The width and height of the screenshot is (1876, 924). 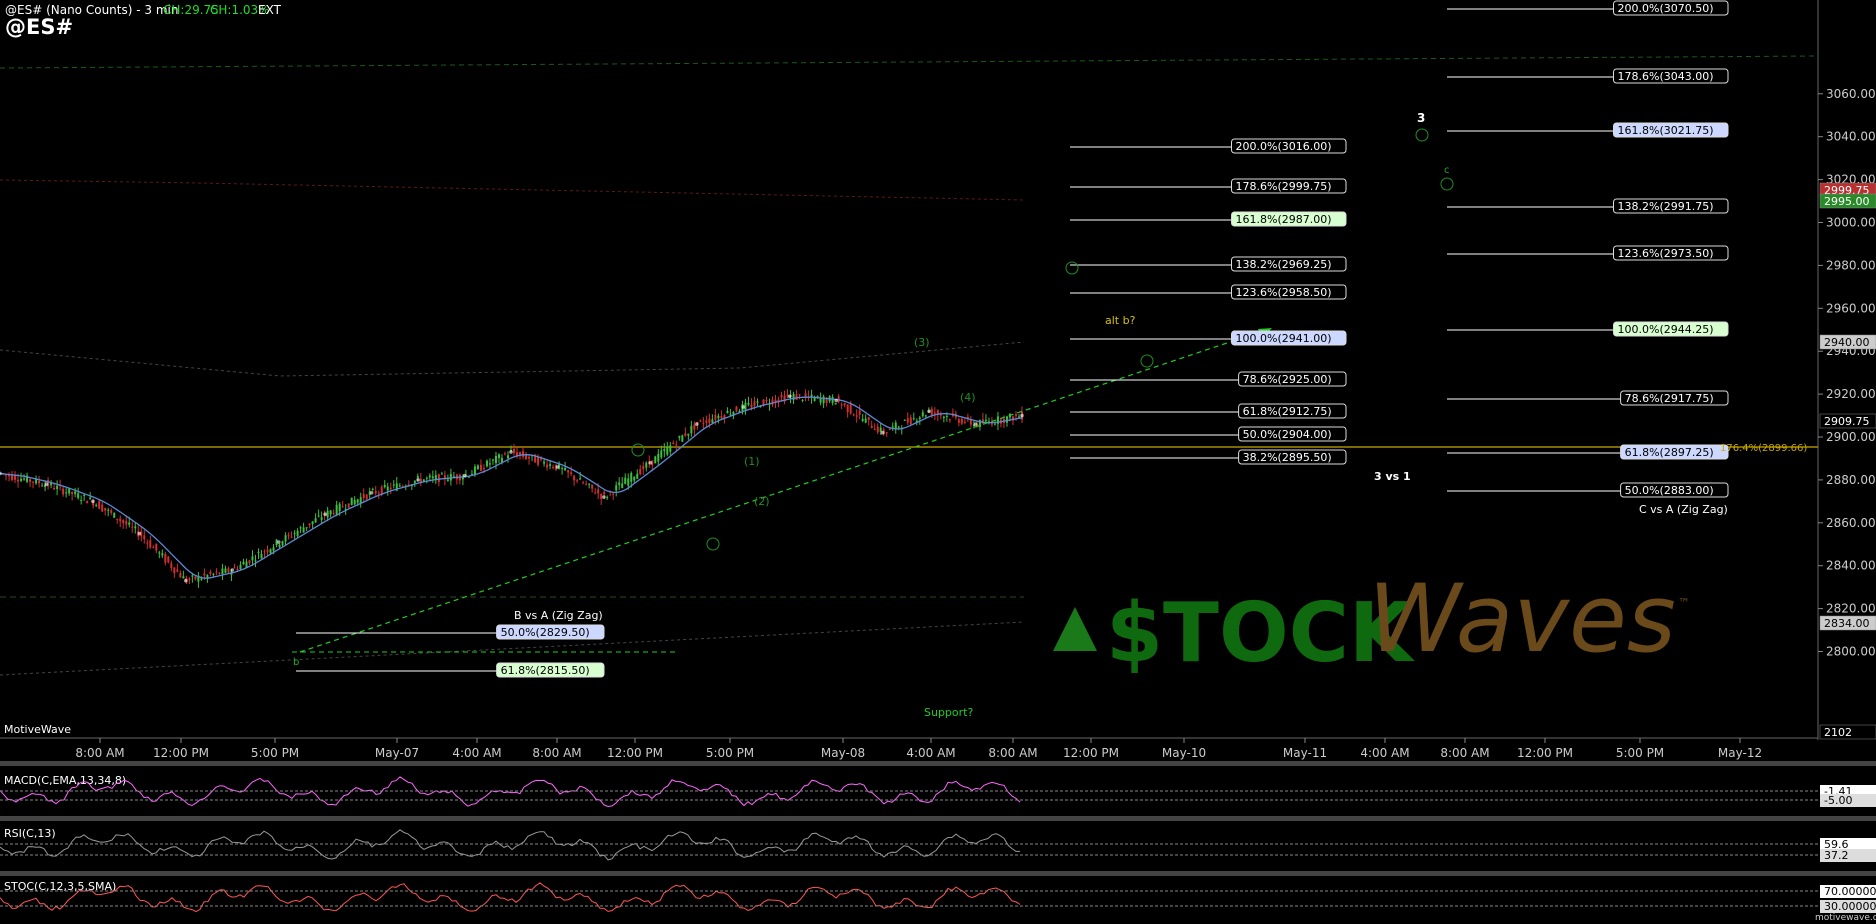 I want to click on pane-divider, so click(x=938, y=763).